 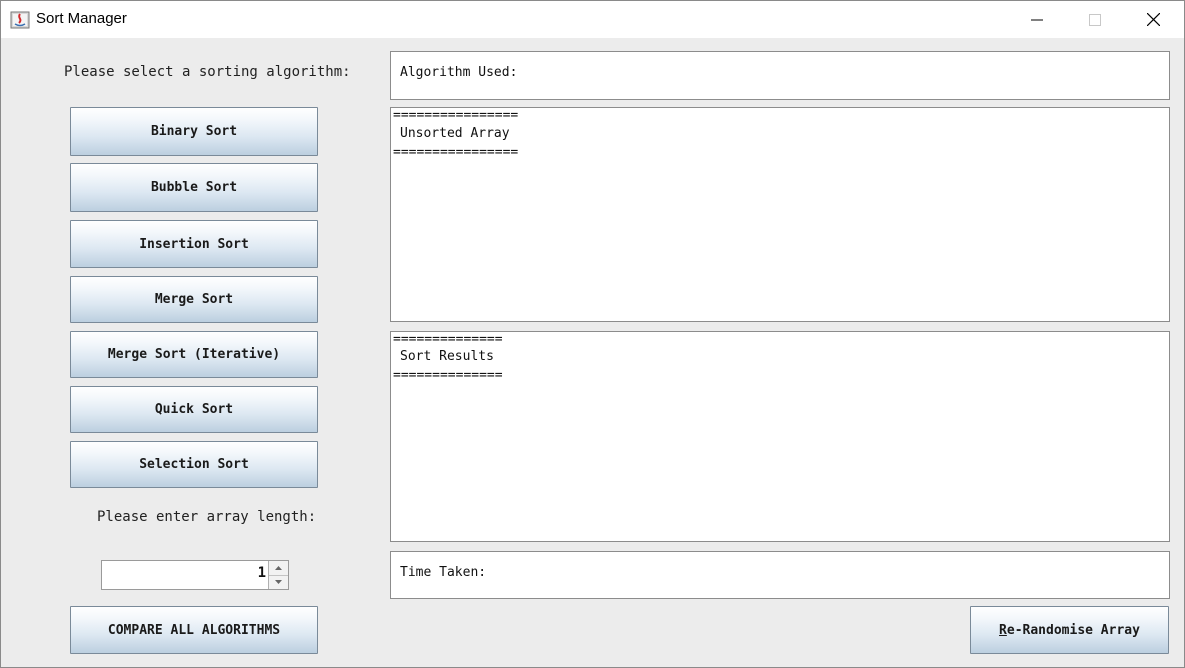 I want to click on results-rule-top: ==============, so click(x=448, y=339).